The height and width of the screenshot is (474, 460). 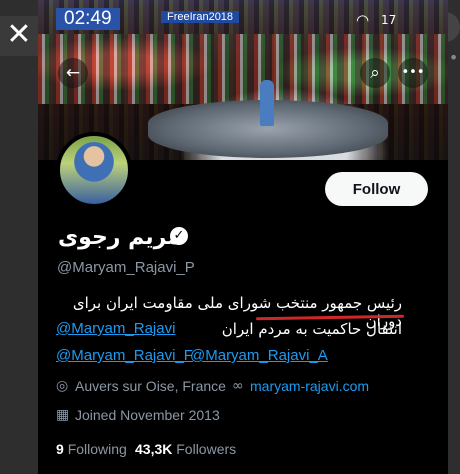 I want to click on bio-line-2: انتقال حاکمیت به مردم ایران, so click(x=311, y=329).